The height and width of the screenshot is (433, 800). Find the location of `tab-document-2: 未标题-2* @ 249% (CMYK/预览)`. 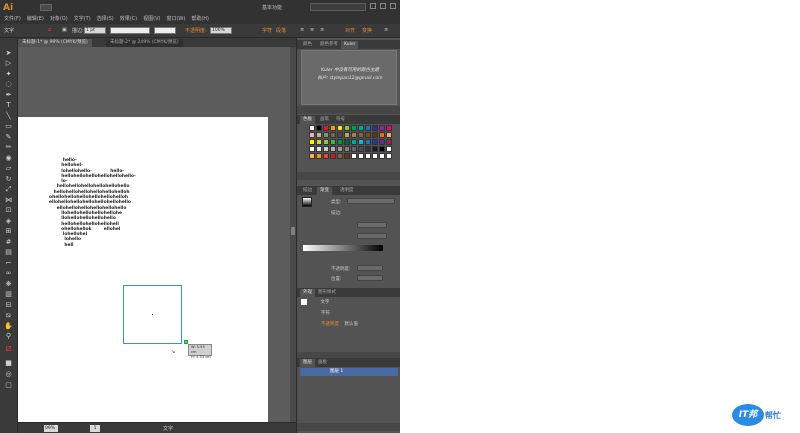

tab-document-2: 未标题-2* @ 249% (CMYK/预览) is located at coordinates (144, 43).